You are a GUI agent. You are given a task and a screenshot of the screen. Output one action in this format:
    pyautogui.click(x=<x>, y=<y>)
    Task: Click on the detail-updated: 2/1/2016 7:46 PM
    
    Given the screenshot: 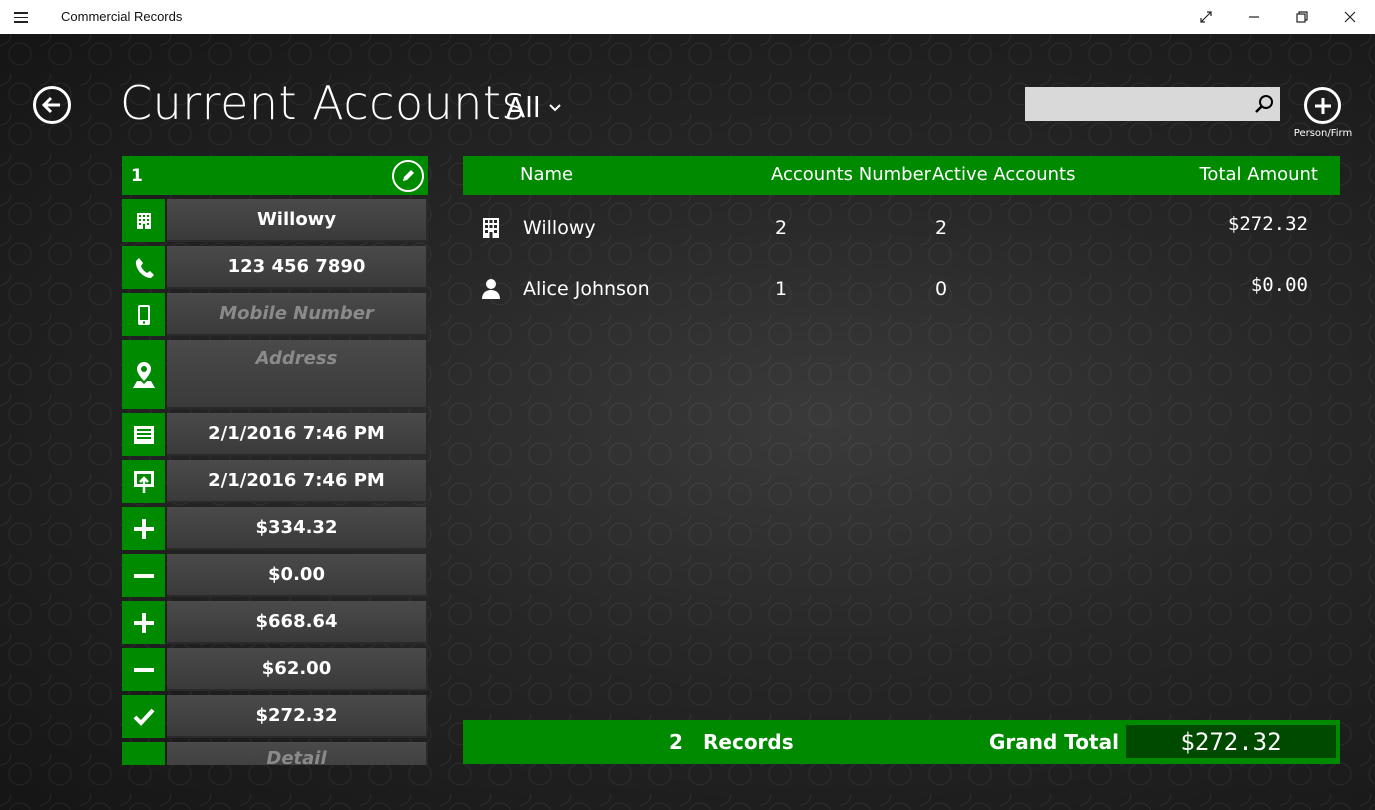 What is the action you would take?
    pyautogui.click(x=297, y=481)
    